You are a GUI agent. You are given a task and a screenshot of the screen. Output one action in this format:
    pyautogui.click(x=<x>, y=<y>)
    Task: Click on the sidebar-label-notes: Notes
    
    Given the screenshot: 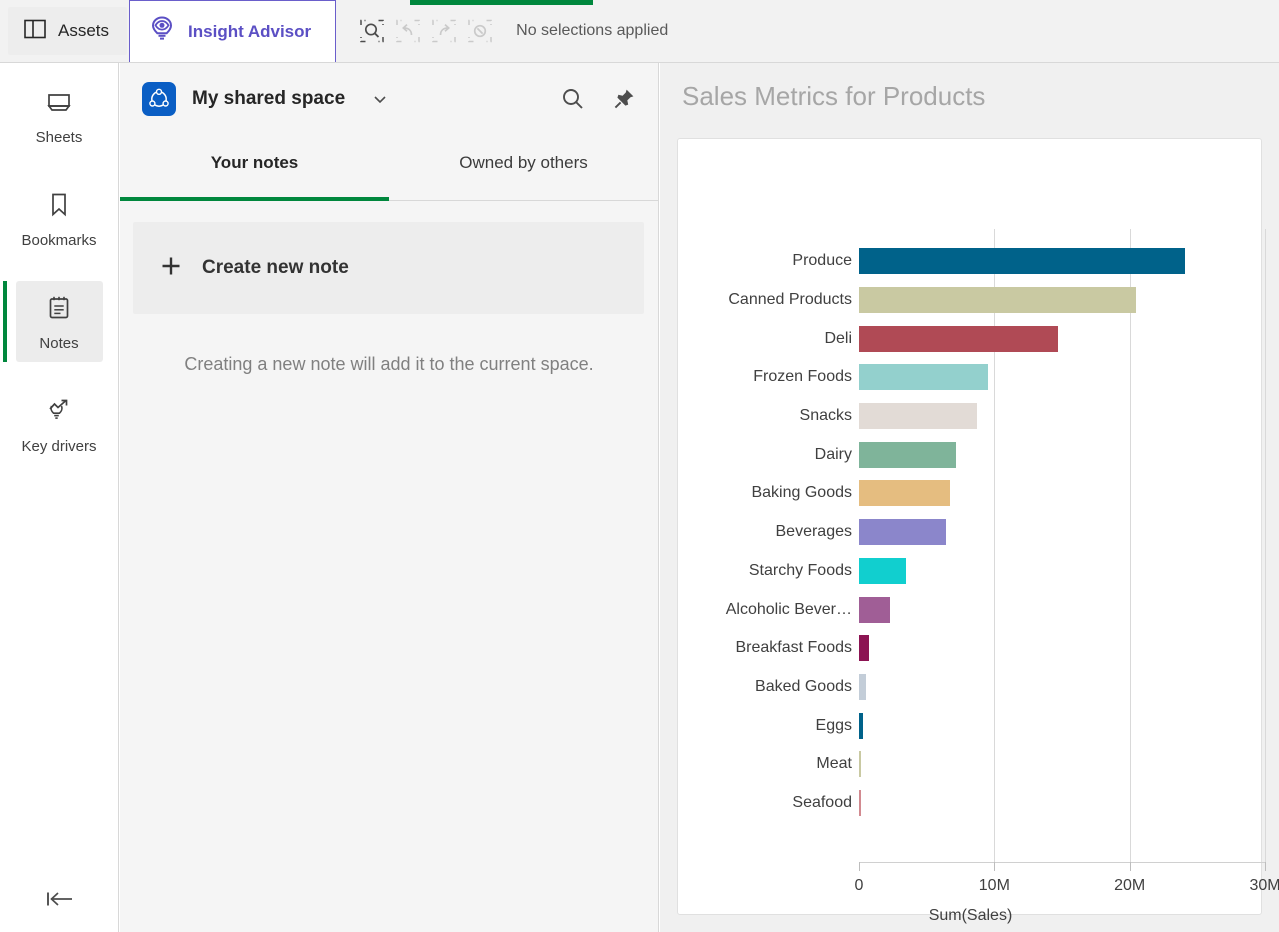 What is the action you would take?
    pyautogui.click(x=59, y=343)
    